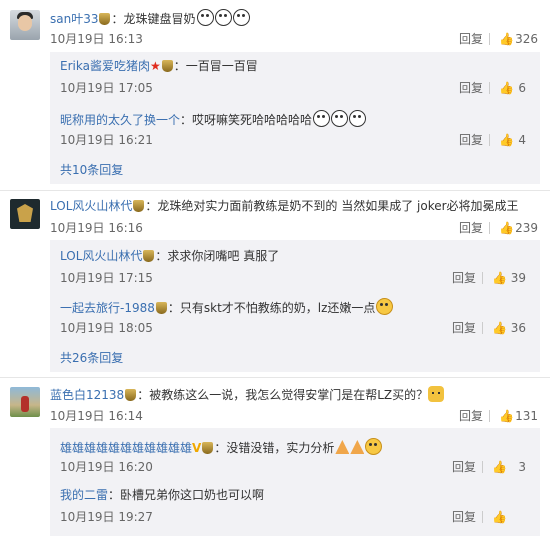  What do you see at coordinates (518, 328) in the screenshot?
I see `like-count: 36` at bounding box center [518, 328].